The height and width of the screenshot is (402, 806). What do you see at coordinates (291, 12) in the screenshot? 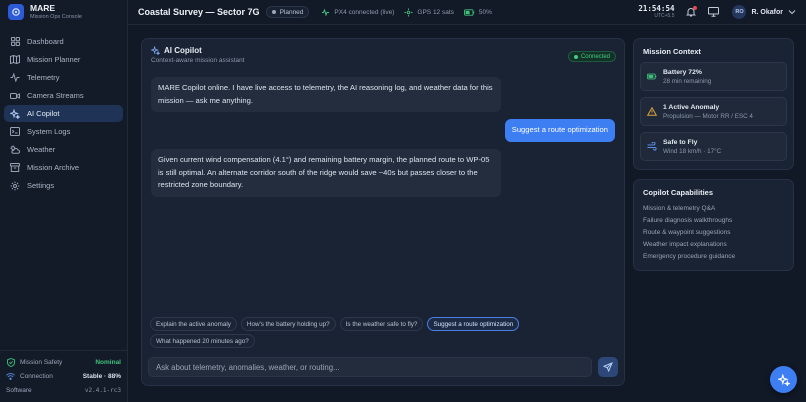
I see `mission-status-text: Planned` at bounding box center [291, 12].